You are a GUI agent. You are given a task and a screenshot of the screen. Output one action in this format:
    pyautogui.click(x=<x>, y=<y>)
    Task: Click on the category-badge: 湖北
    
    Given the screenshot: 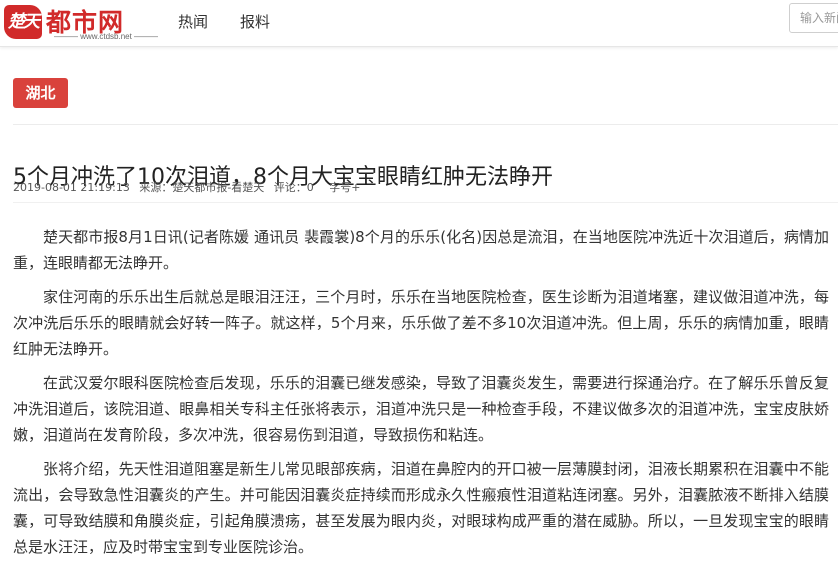 What is the action you would take?
    pyautogui.click(x=40, y=93)
    